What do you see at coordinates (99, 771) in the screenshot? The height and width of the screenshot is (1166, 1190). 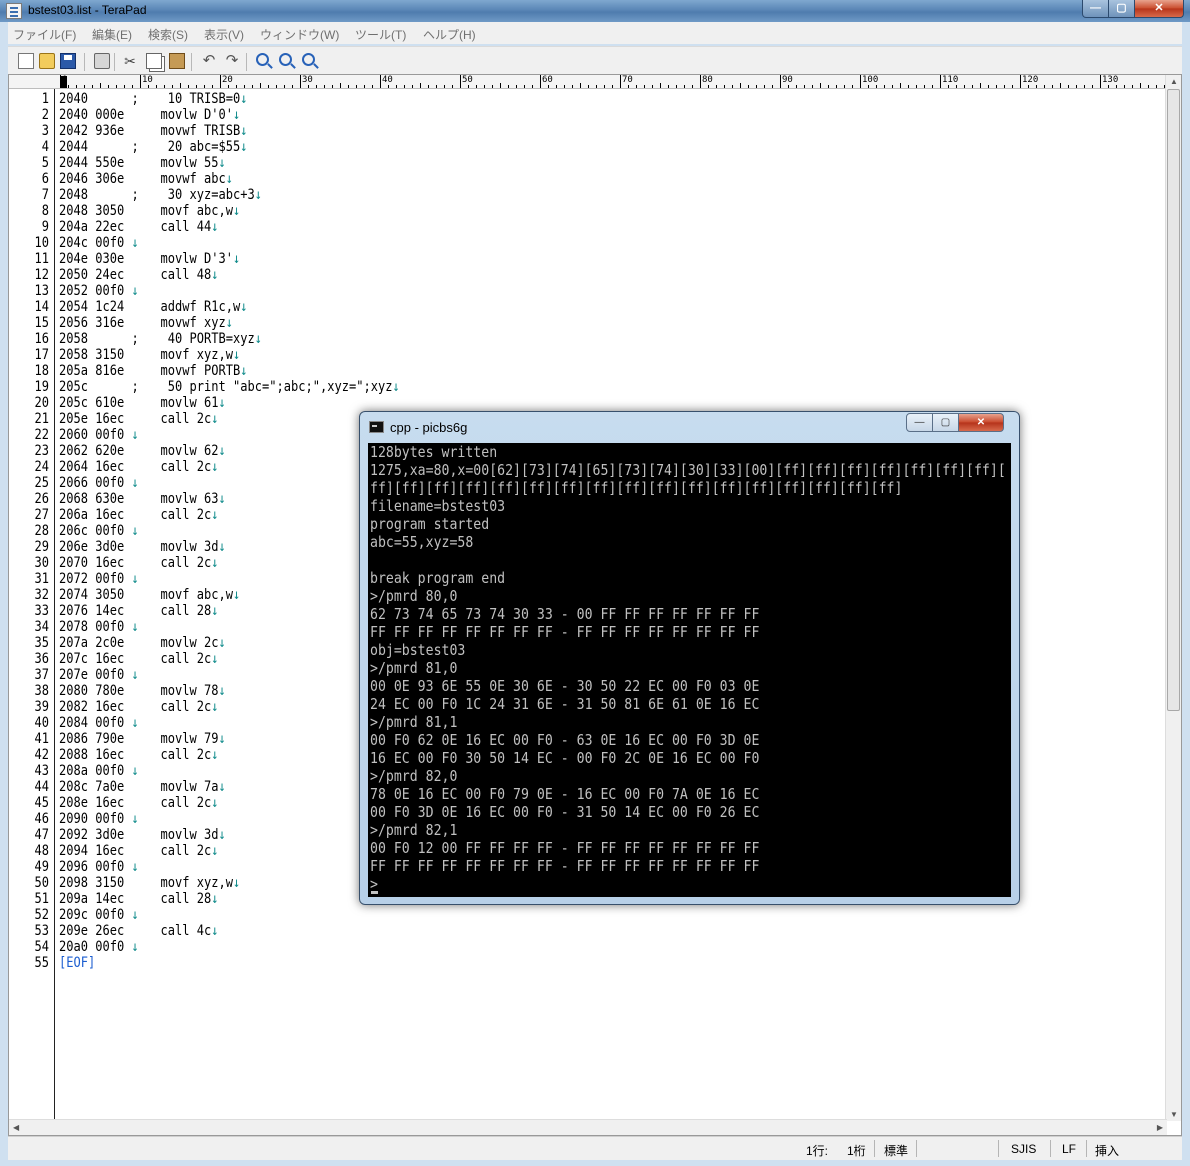 I see `code-line: 208a 00f0 ↓` at bounding box center [99, 771].